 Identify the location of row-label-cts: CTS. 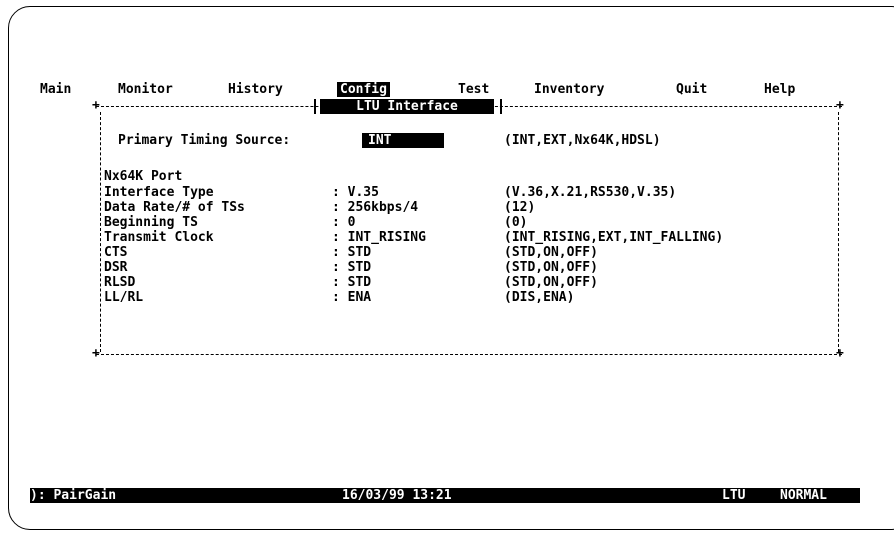
(116, 252).